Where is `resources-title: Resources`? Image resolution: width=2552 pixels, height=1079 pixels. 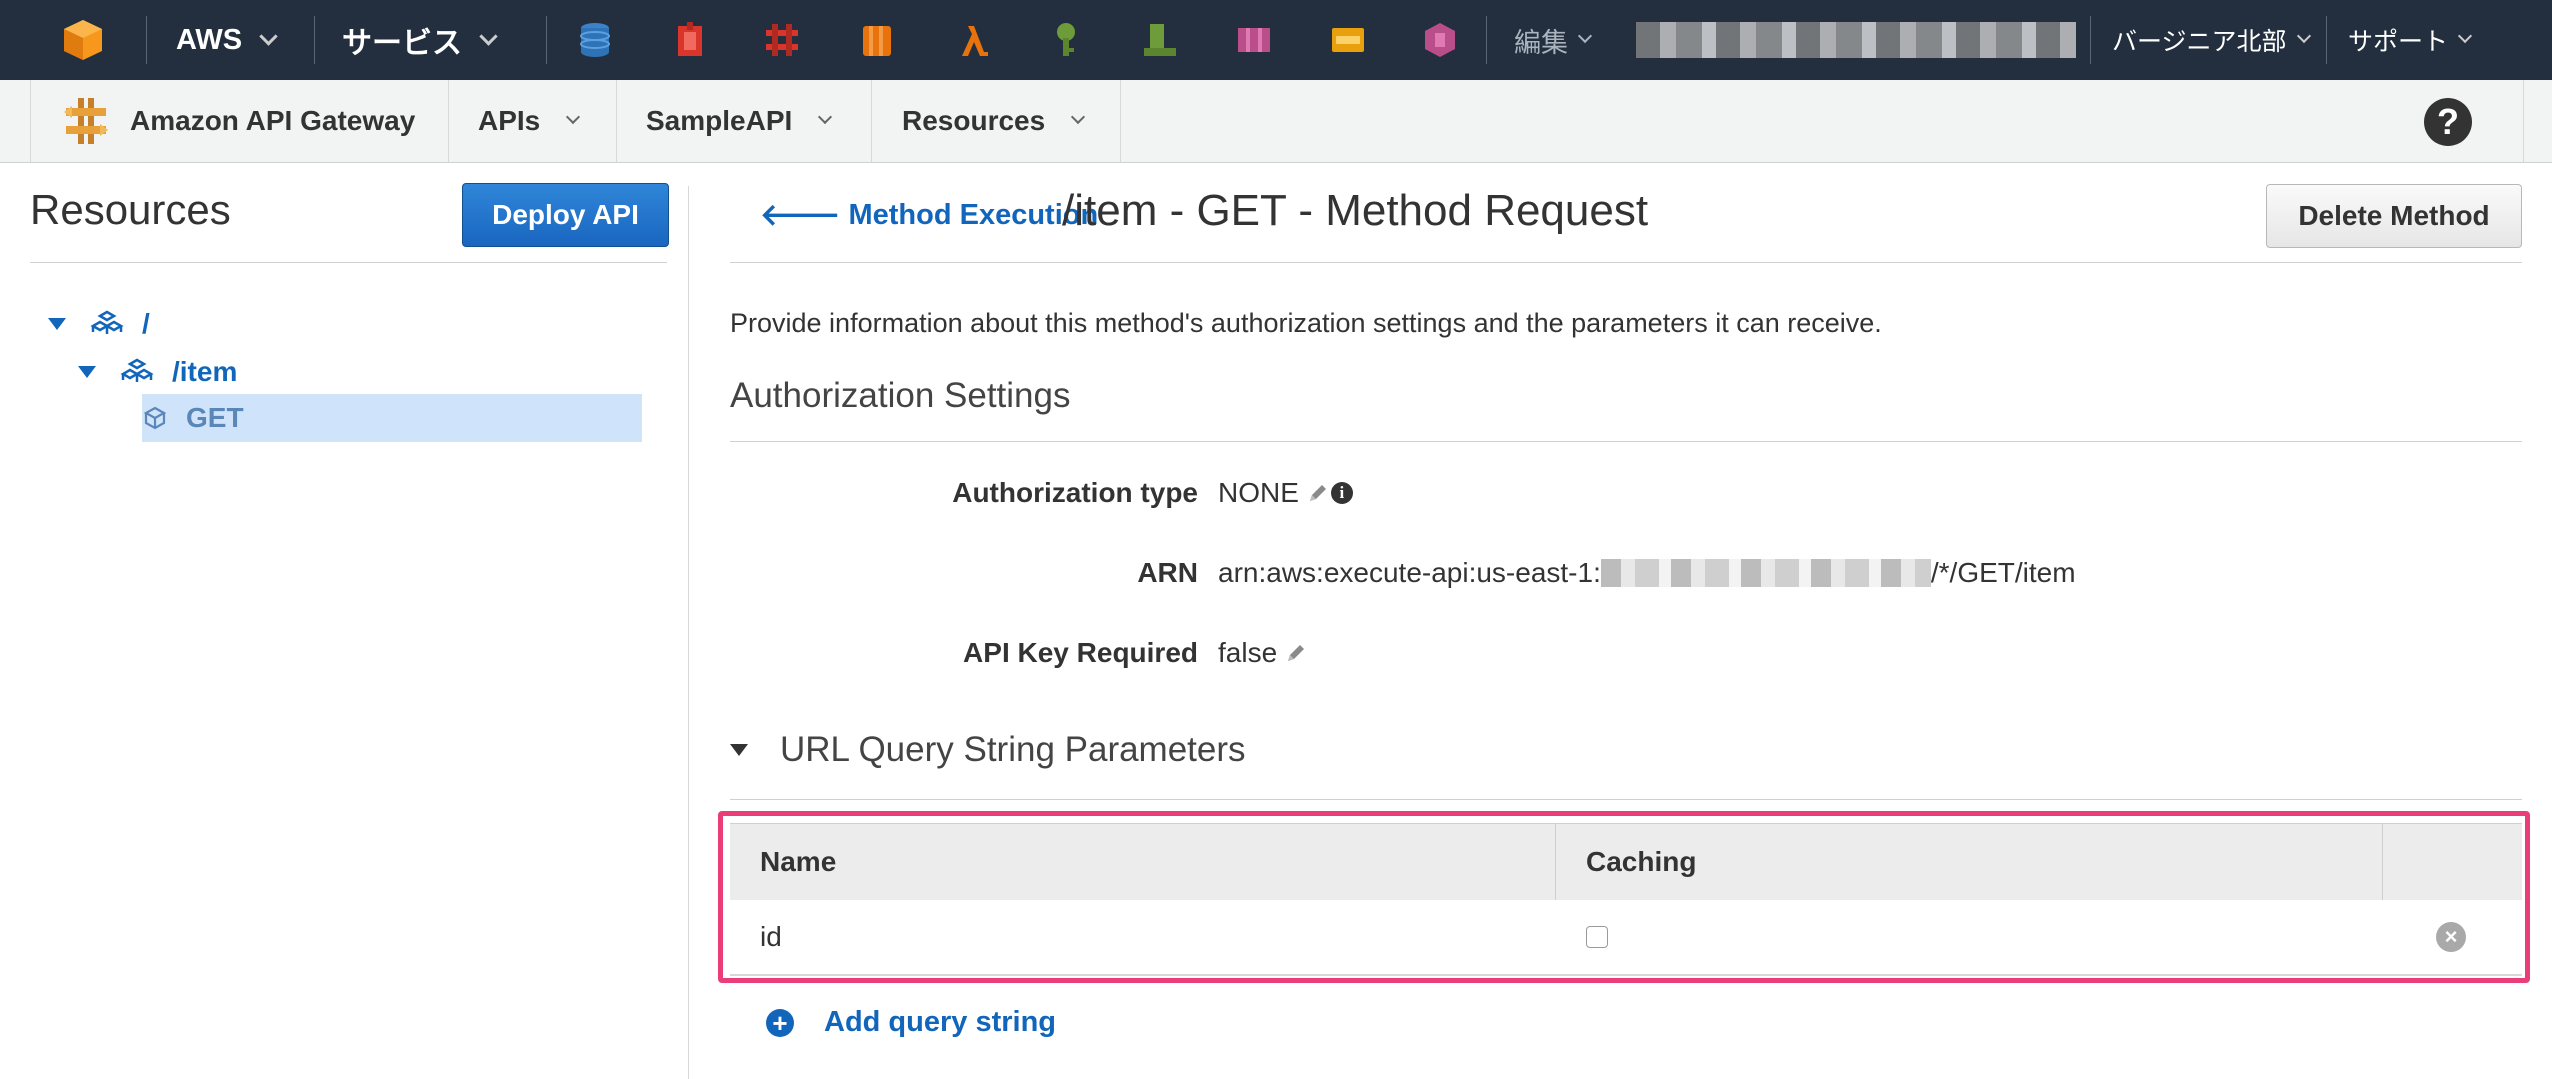
resources-title: Resources is located at coordinates (130, 209).